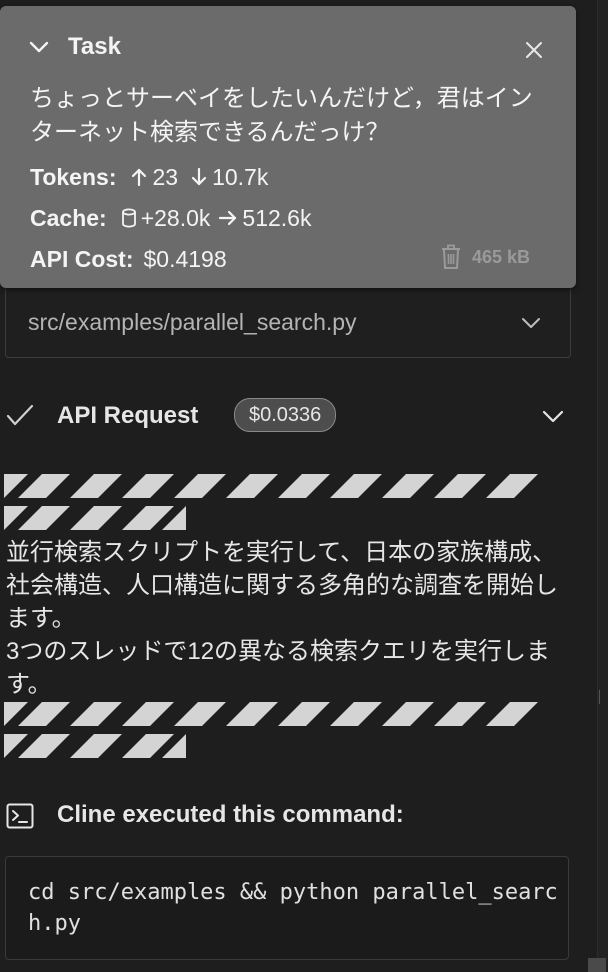 The image size is (608, 972). I want to click on api-request-label: API Request, so click(128, 415).